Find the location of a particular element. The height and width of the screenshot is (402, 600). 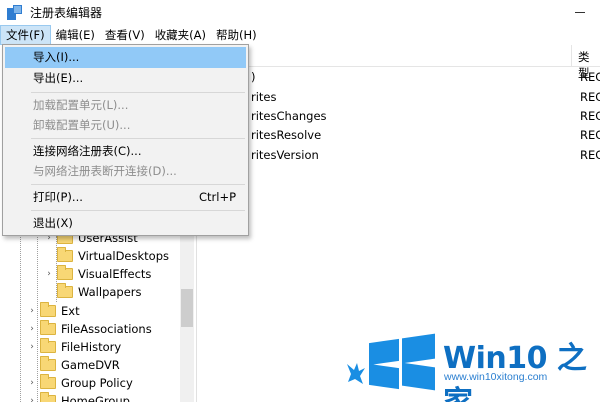

tree-item-wallpapers: Wallpapers is located at coordinates (93, 292).